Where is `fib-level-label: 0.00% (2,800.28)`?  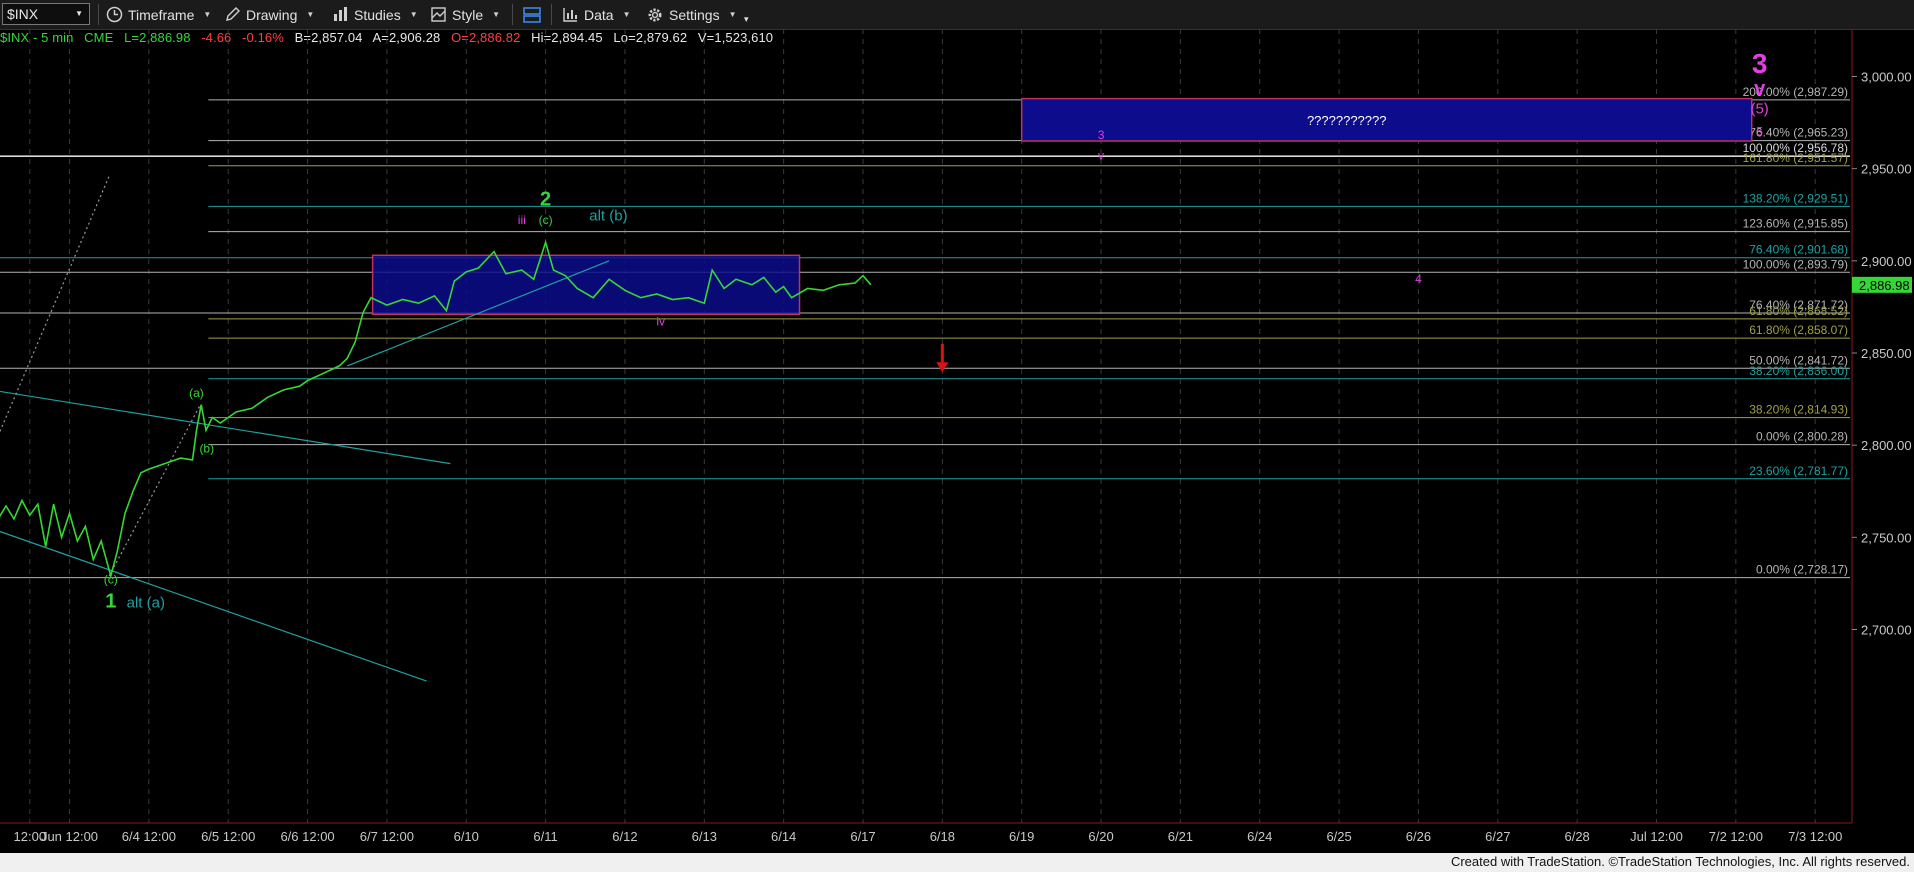
fib-level-label: 0.00% (2,800.28) is located at coordinates (1802, 437).